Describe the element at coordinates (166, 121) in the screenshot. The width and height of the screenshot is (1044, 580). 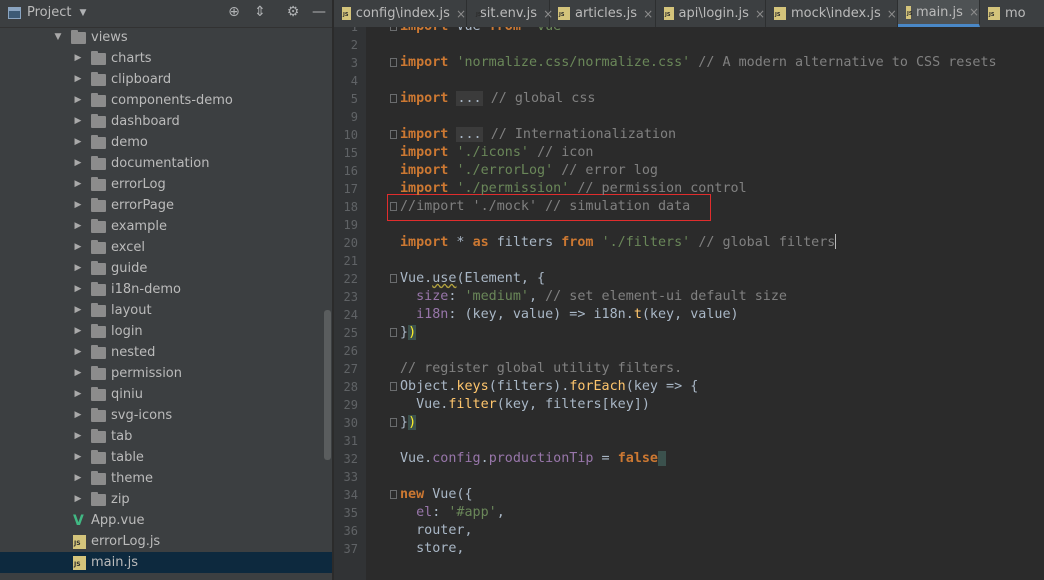
I see `tree-item: ▶ dashboard` at that location.